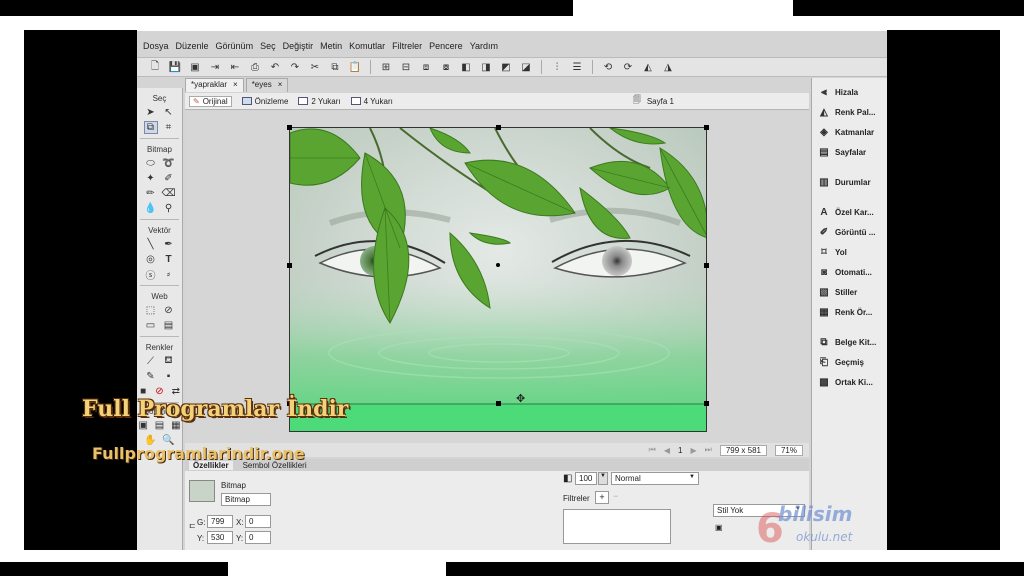 This screenshot has height=576, width=1024. Describe the element at coordinates (246, 499) in the screenshot. I see `object-name-field: Bitmap` at that location.